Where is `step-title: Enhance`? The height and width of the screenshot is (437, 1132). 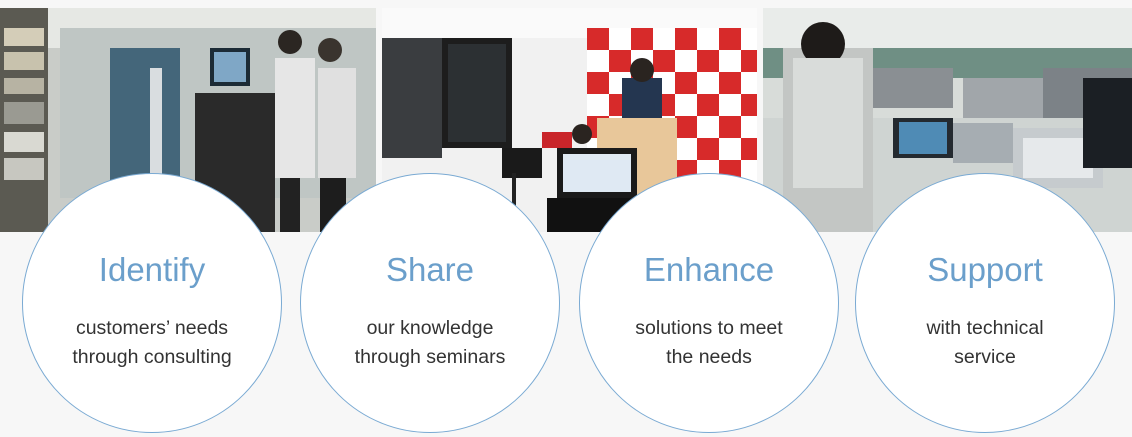 step-title: Enhance is located at coordinates (709, 269).